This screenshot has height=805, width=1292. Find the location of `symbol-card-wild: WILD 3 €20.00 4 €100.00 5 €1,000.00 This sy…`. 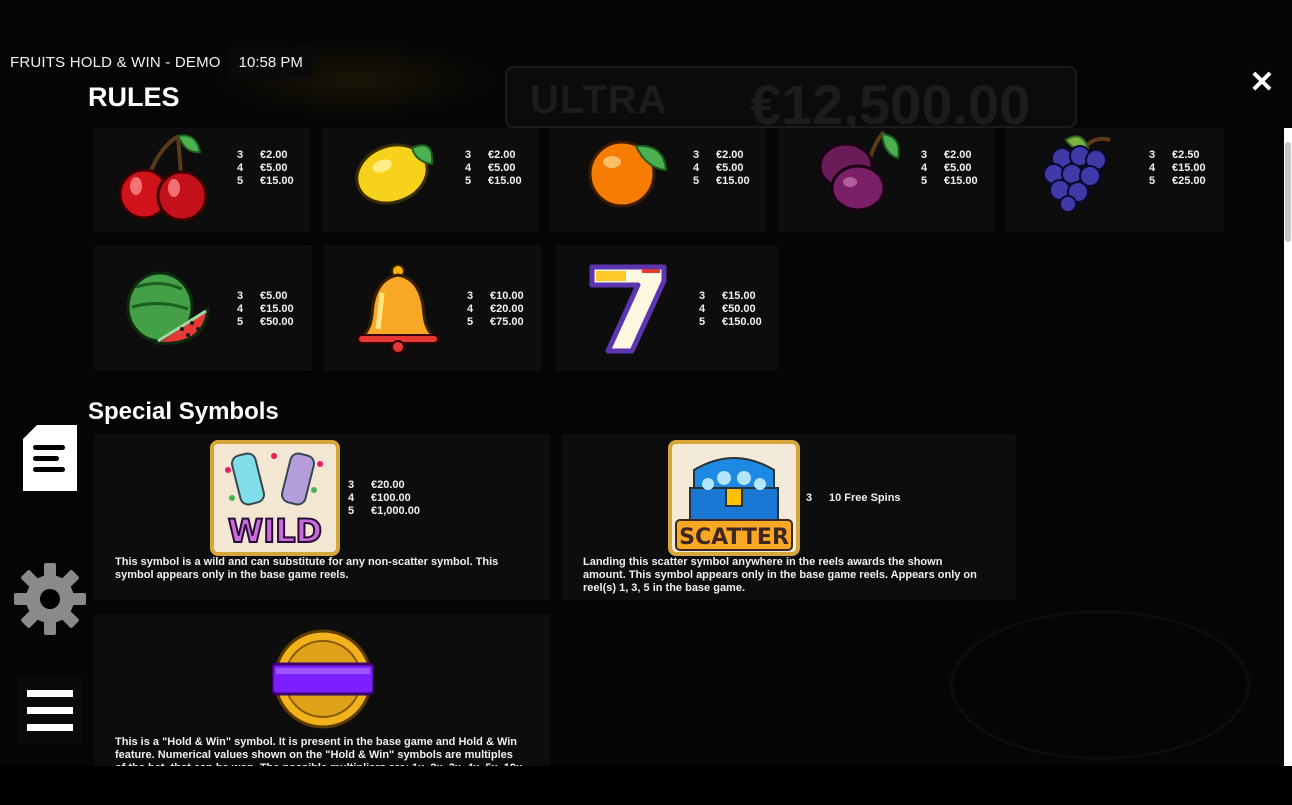

symbol-card-wild: WILD 3 €20.00 4 €100.00 5 €1,000.00 This sy… is located at coordinates (322, 517).